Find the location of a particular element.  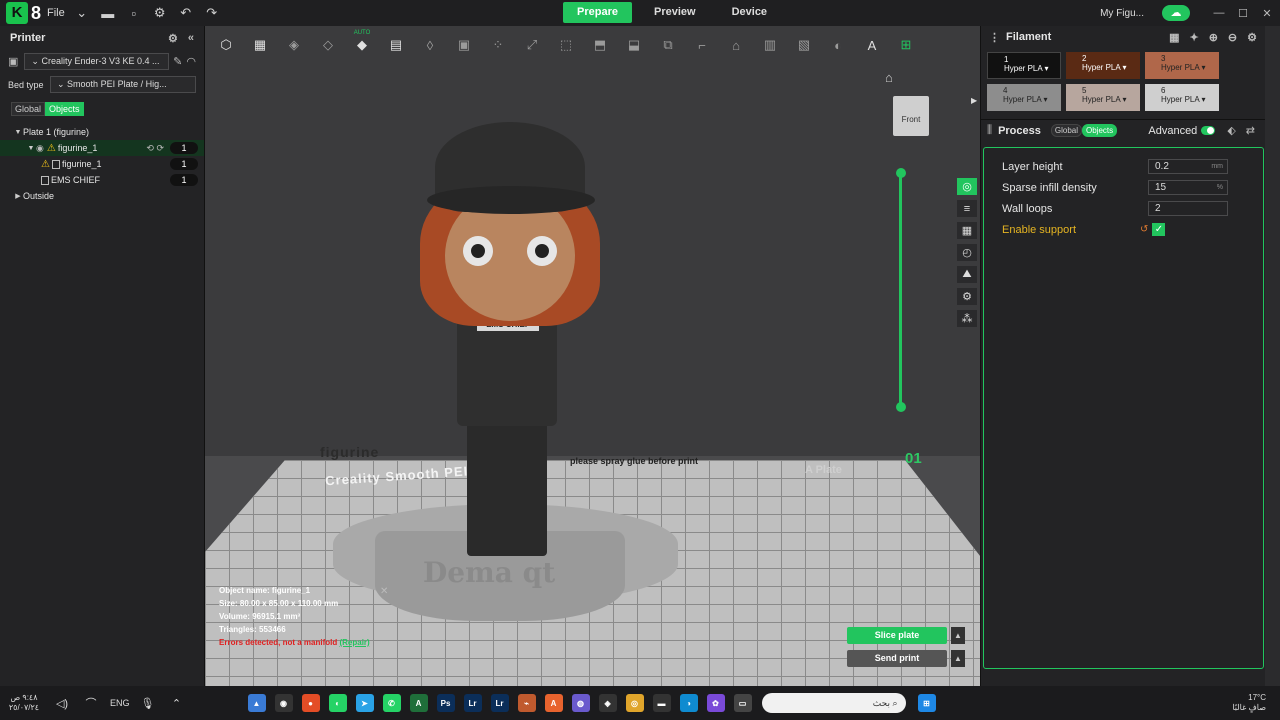

caret-right-icon: ▶ is located at coordinates (18, 196).